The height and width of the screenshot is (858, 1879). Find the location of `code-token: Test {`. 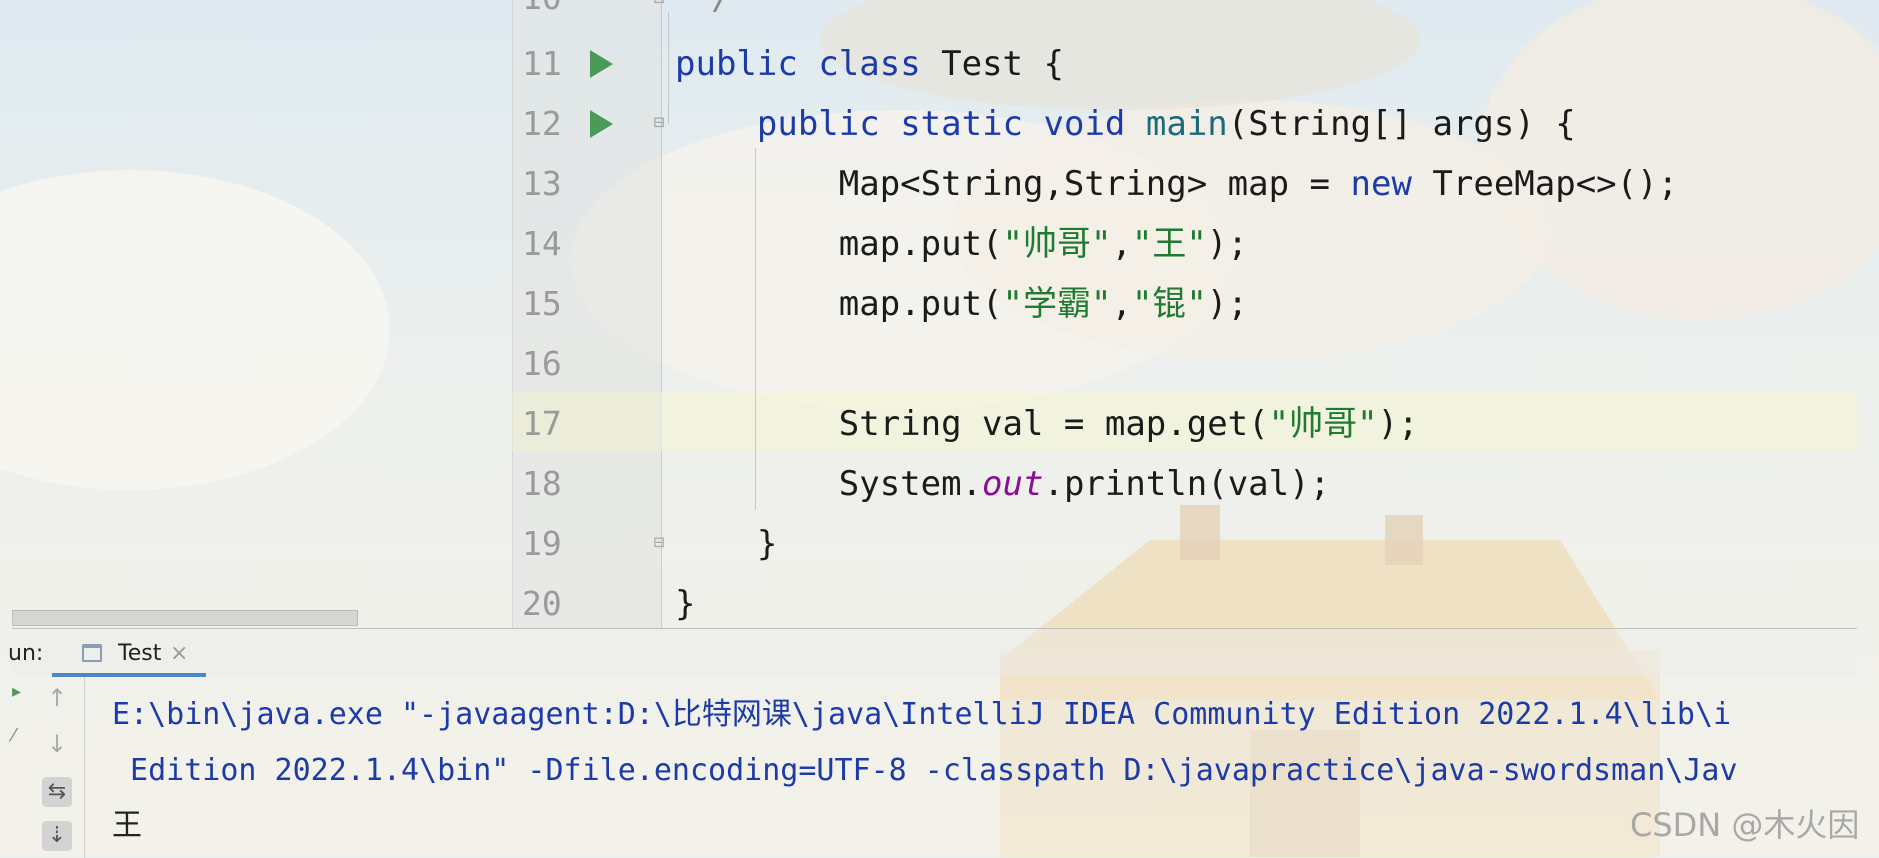

code-token: Test { is located at coordinates (992, 64).